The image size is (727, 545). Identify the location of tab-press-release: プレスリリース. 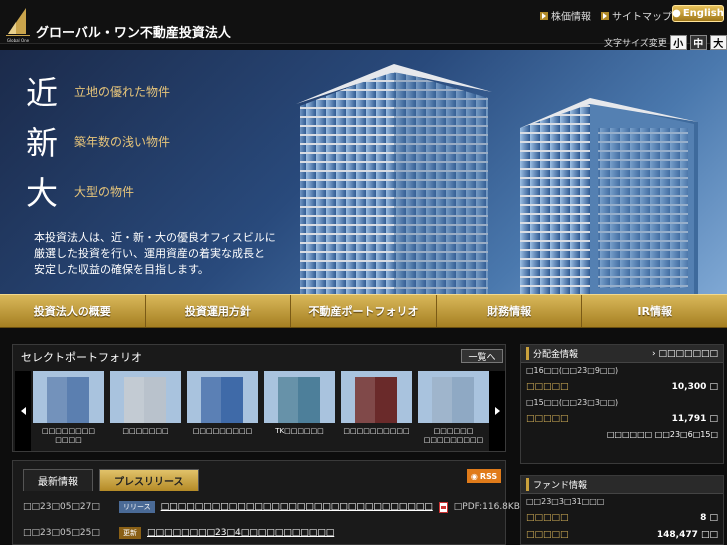
(149, 480).